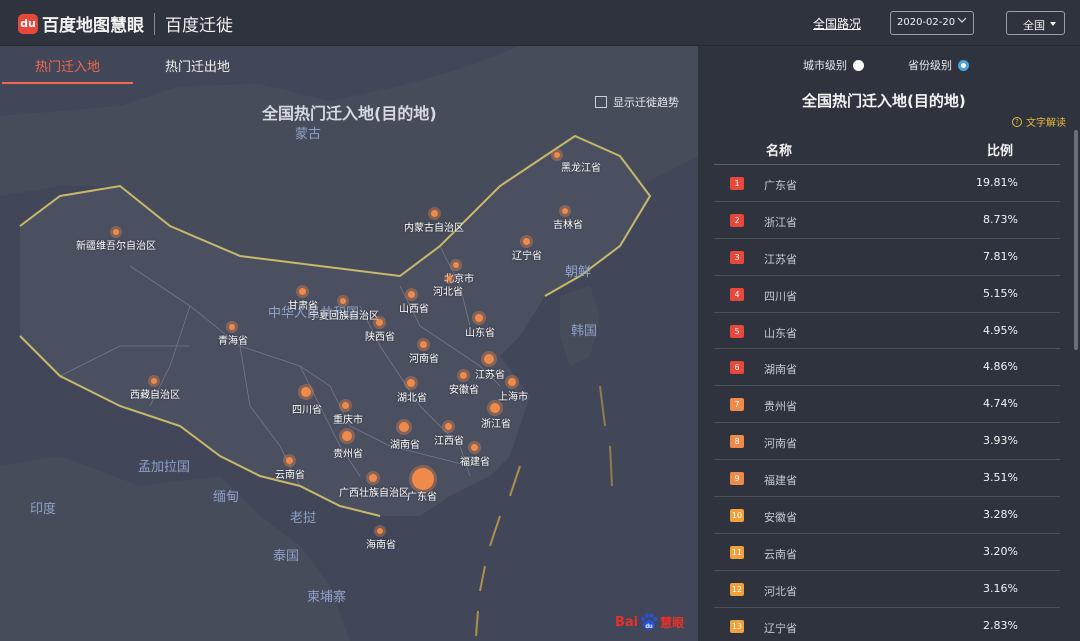 This screenshot has height=641, width=1080. I want to click on province-label: 山西省, so click(414, 309).